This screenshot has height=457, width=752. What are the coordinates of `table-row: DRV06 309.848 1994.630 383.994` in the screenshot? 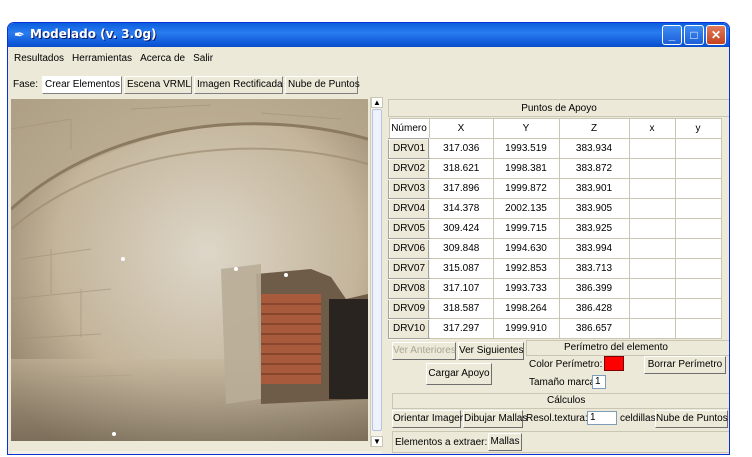 It's located at (555, 248).